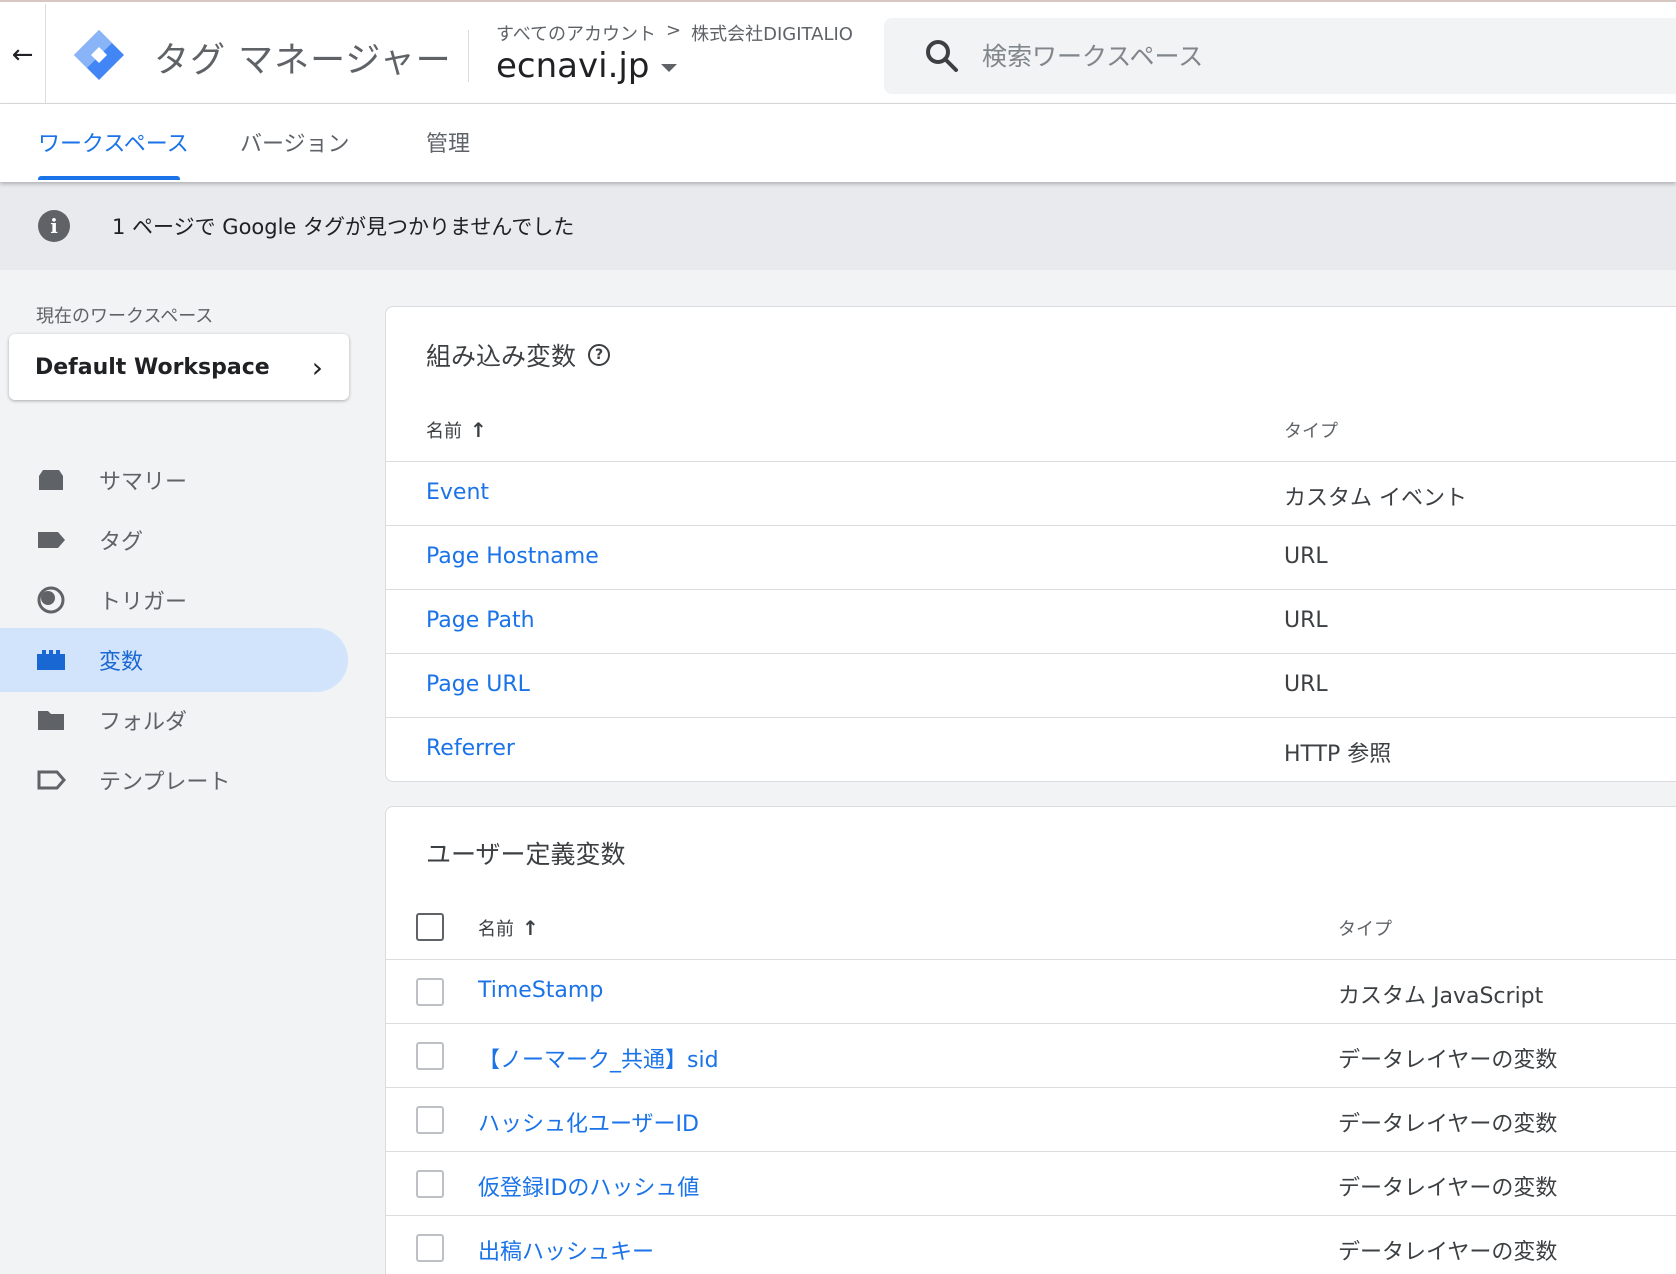 This screenshot has height=1274, width=1676. Describe the element at coordinates (942, 56) in the screenshot. I see `search-icon` at that location.